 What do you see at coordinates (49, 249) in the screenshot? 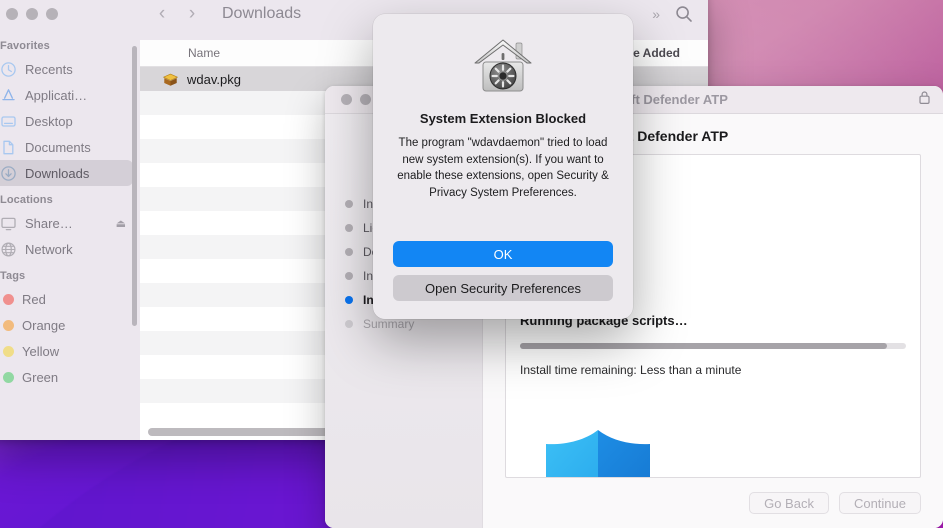
I see `sidebar-item-label: Network` at bounding box center [49, 249].